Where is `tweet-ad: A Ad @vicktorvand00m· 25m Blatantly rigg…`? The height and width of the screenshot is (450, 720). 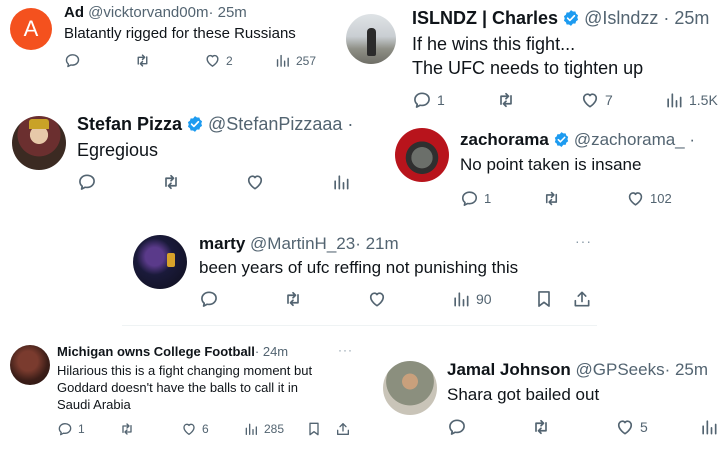 tweet-ad: A Ad @vicktorvand00m· 25m Blatantly rigg… is located at coordinates (170, 40).